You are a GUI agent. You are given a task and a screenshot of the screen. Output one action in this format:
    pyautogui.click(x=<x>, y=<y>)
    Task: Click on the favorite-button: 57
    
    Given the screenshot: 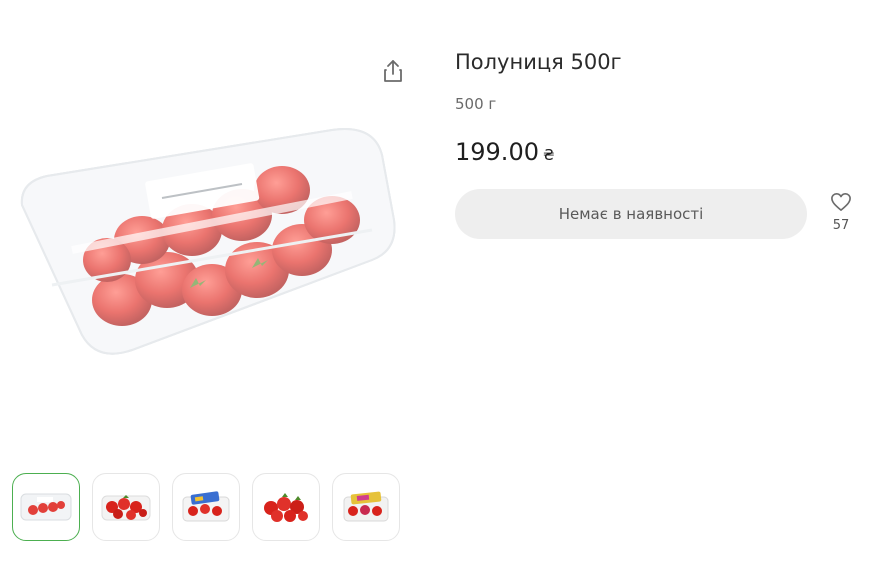 What is the action you would take?
    pyautogui.click(x=841, y=212)
    